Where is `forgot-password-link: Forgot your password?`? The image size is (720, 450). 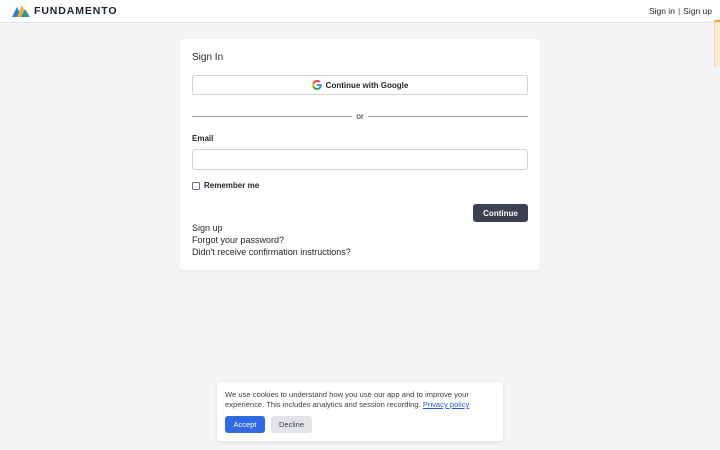
forgot-password-link: Forgot your password? is located at coordinates (271, 240).